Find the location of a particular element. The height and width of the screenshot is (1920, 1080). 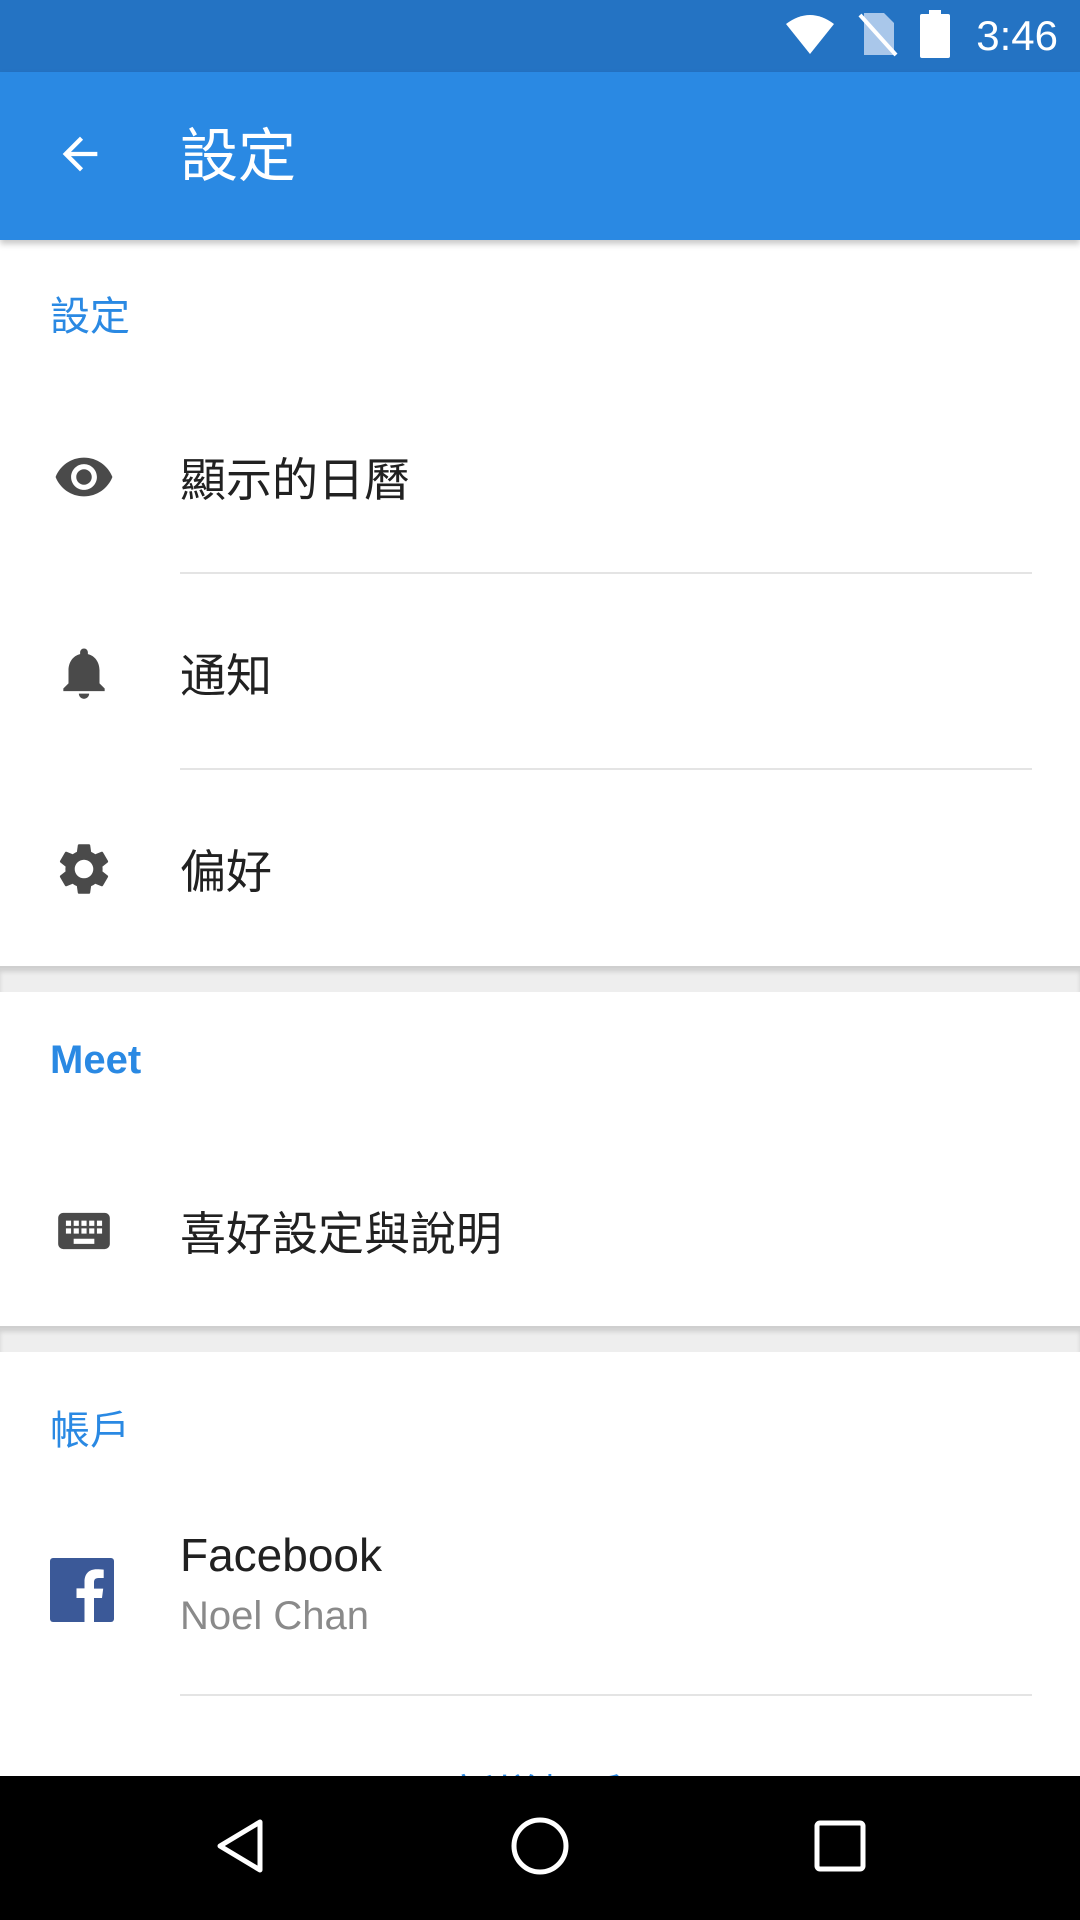

account-name: Facebook is located at coordinates (281, 1555).